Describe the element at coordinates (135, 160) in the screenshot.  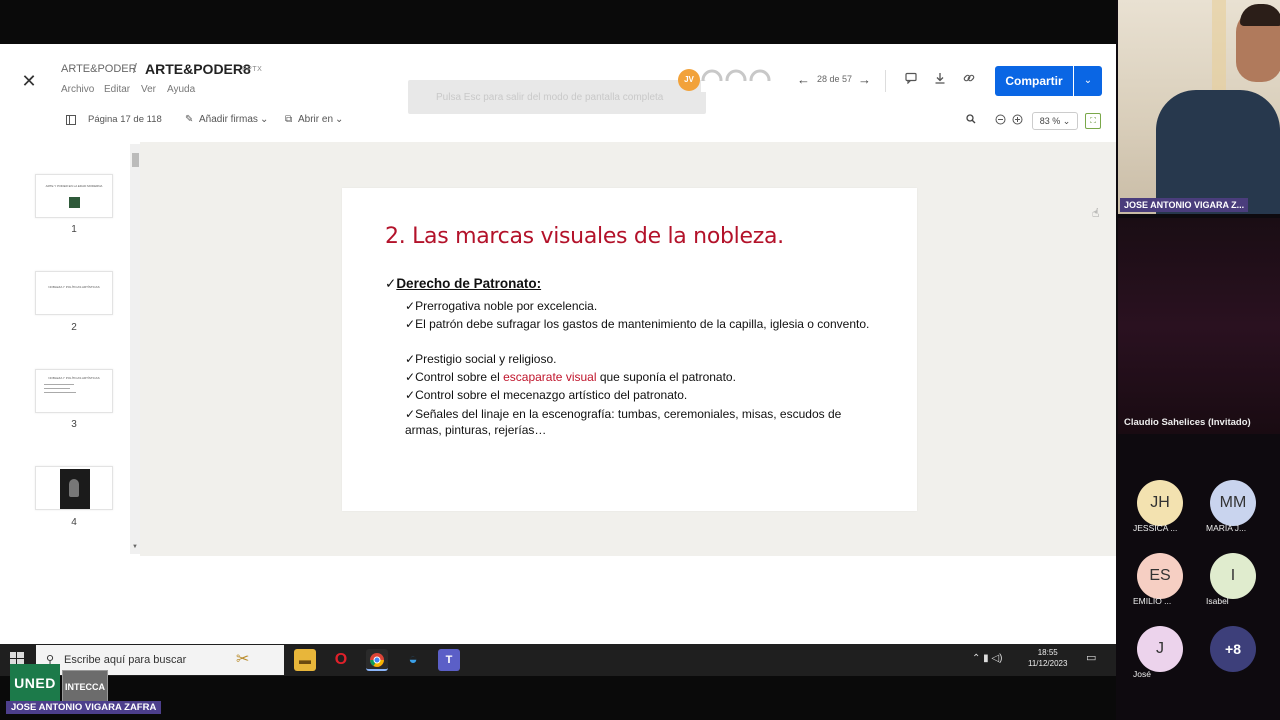
I see `scrollbar-thumb` at that location.